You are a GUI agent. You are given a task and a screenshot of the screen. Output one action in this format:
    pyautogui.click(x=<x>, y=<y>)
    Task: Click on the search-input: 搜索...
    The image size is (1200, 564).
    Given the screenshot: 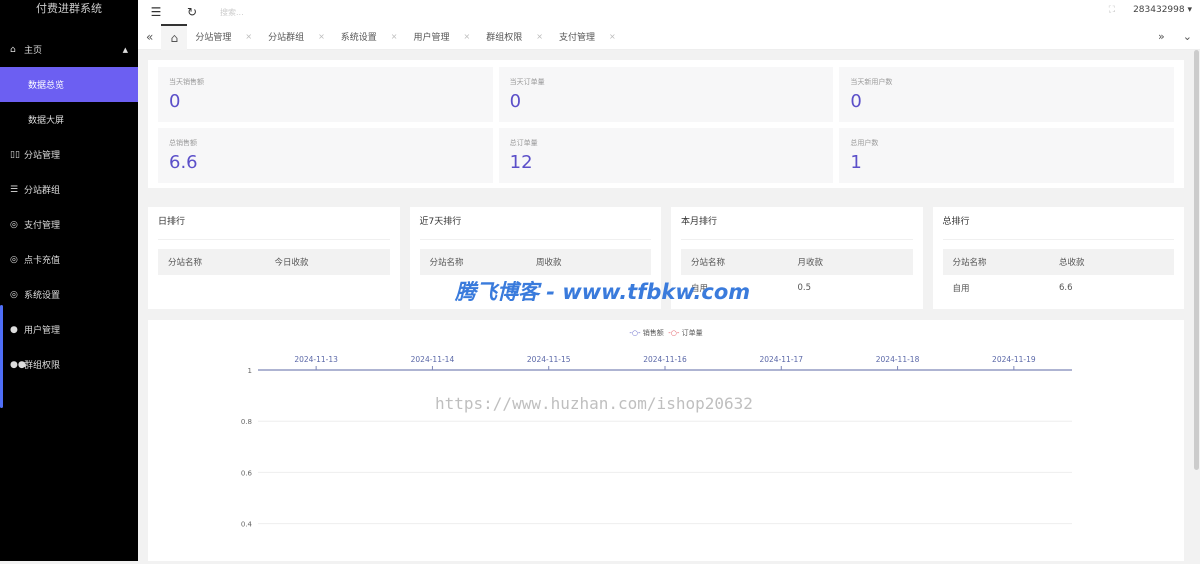 What is the action you would take?
    pyautogui.click(x=232, y=12)
    